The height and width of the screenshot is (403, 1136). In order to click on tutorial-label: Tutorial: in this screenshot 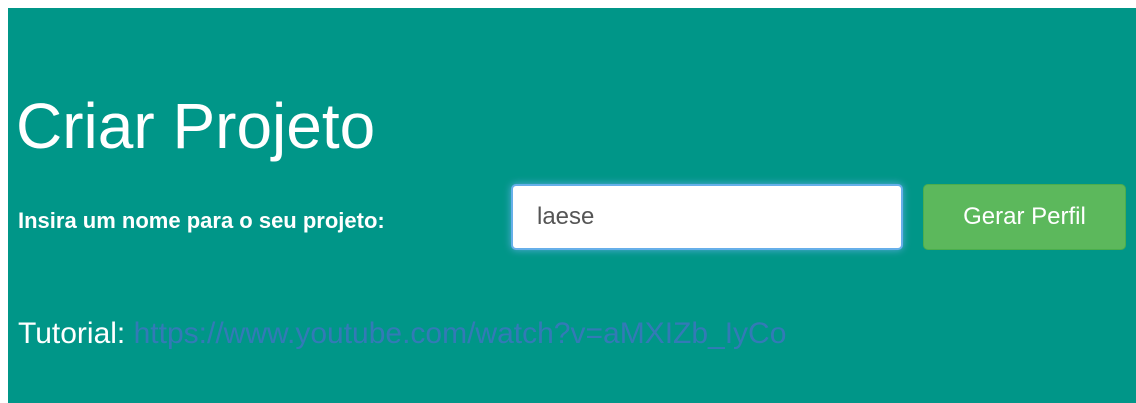, I will do `click(72, 333)`.